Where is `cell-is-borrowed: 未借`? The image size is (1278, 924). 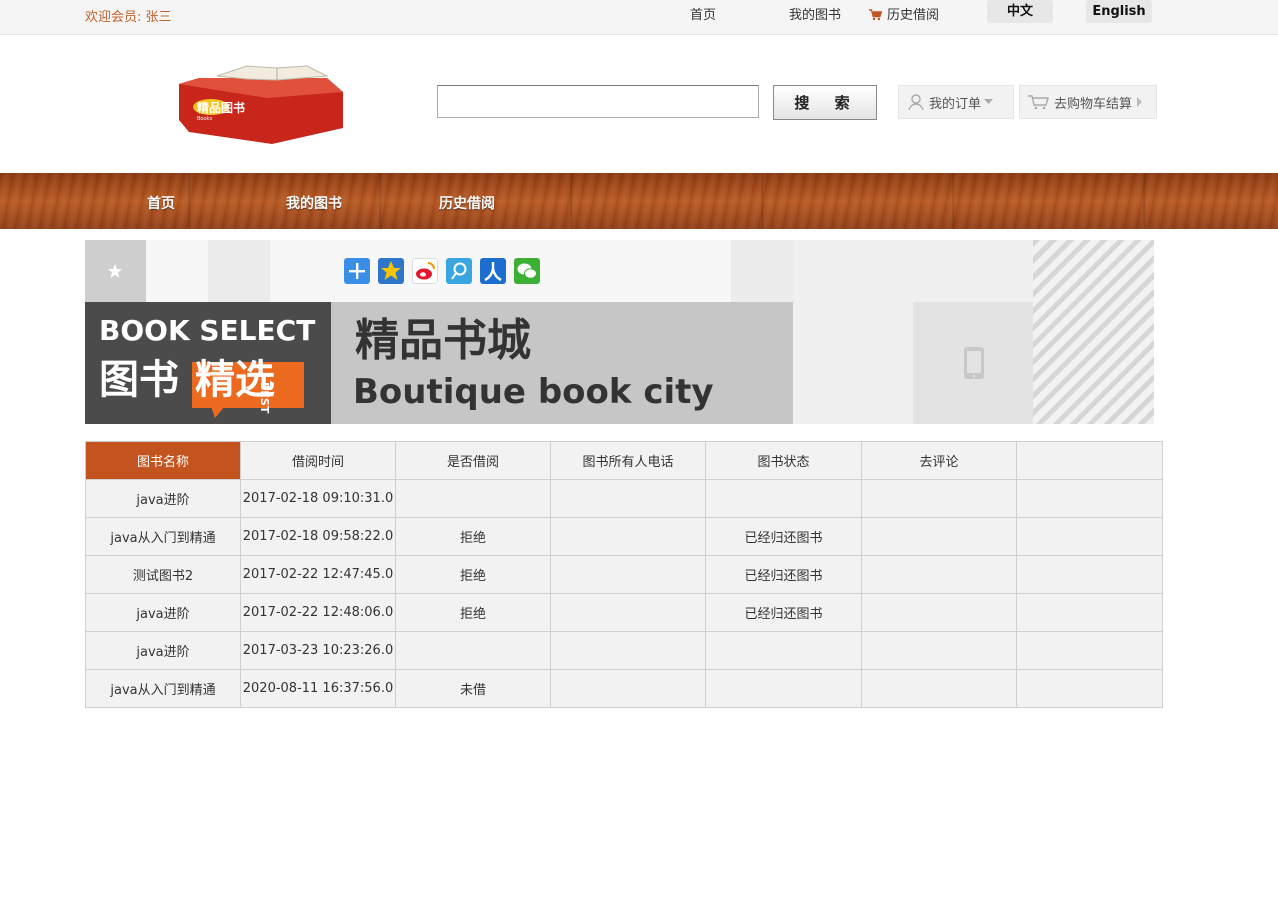 cell-is-borrowed: 未借 is located at coordinates (473, 688).